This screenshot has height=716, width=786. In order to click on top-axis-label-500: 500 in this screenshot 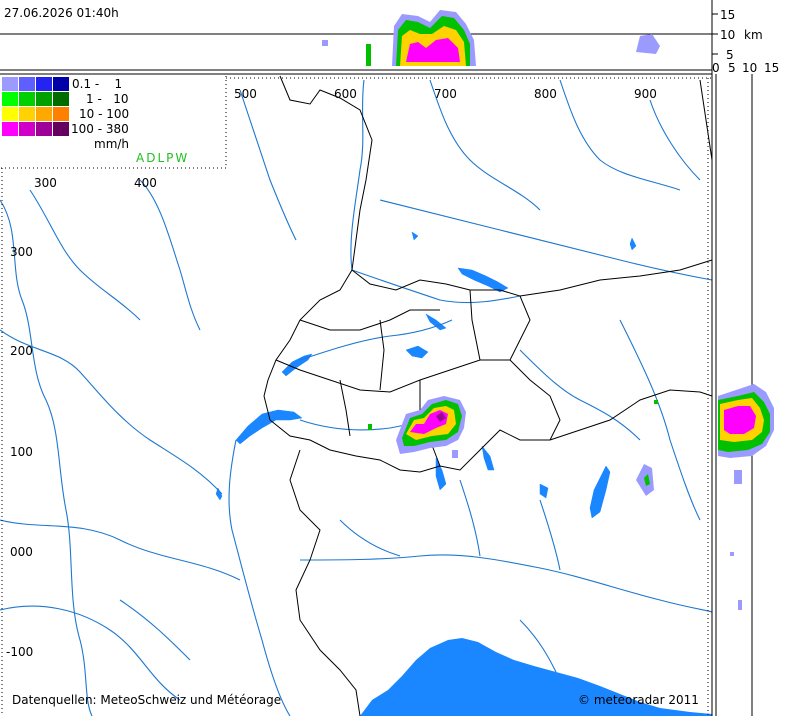, I will do `click(245, 94)`.